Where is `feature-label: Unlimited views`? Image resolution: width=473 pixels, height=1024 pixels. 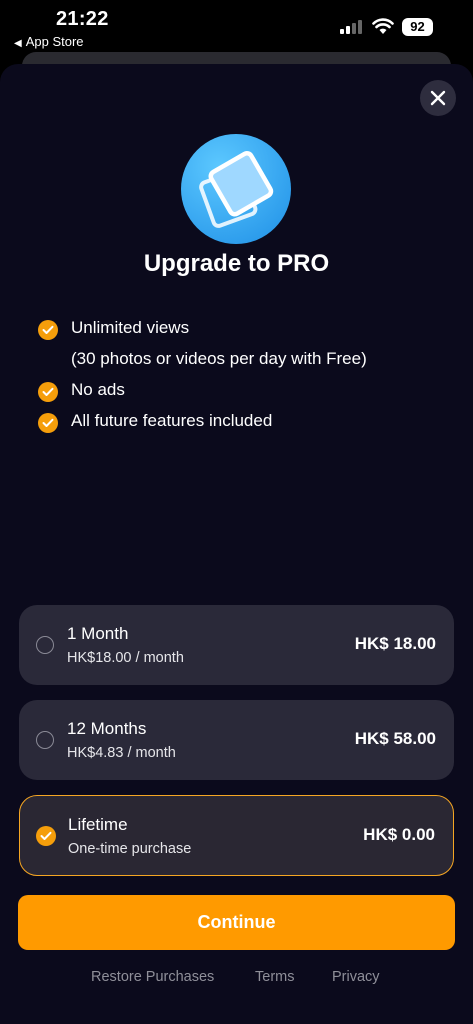
feature-label: Unlimited views is located at coordinates (130, 327).